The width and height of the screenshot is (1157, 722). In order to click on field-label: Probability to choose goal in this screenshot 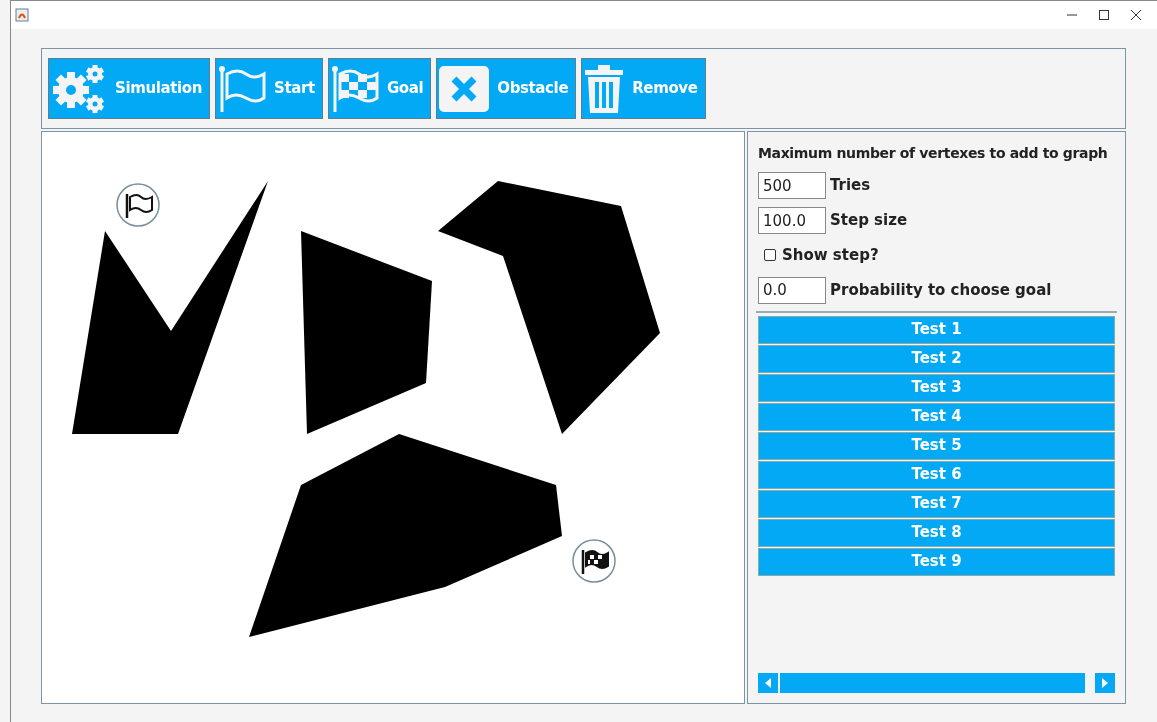, I will do `click(941, 290)`.